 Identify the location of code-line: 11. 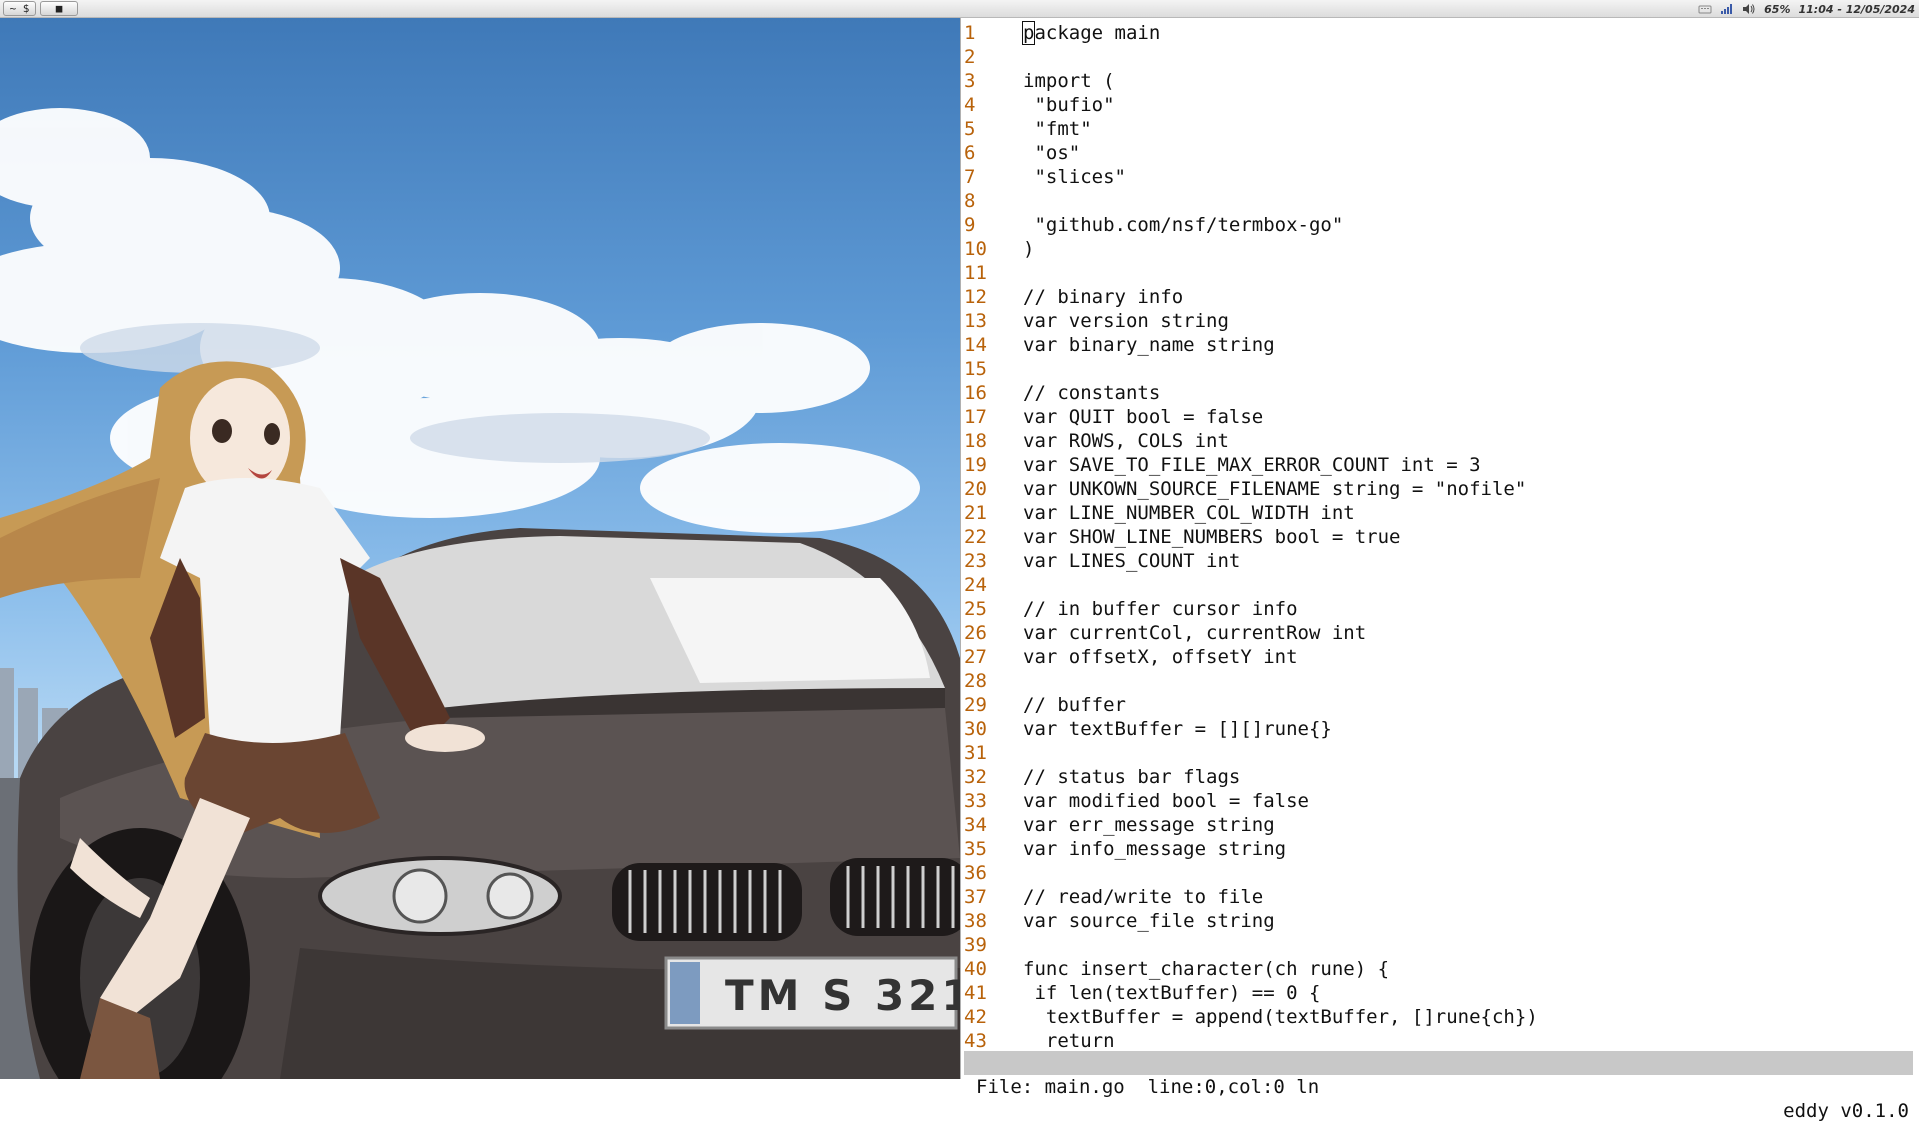
(1440, 273).